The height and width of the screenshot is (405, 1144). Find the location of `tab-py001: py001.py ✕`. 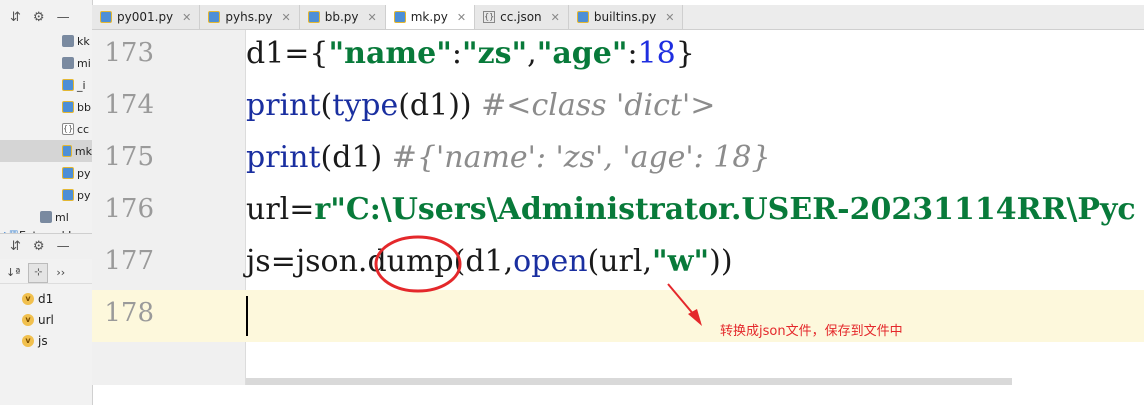

tab-py001: py001.py ✕ is located at coordinates (146, 17).